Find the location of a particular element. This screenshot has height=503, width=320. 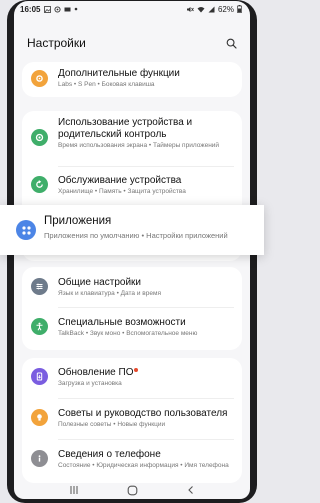

item-subtitle: Полезные советы • Новые функции is located at coordinates (112, 424).